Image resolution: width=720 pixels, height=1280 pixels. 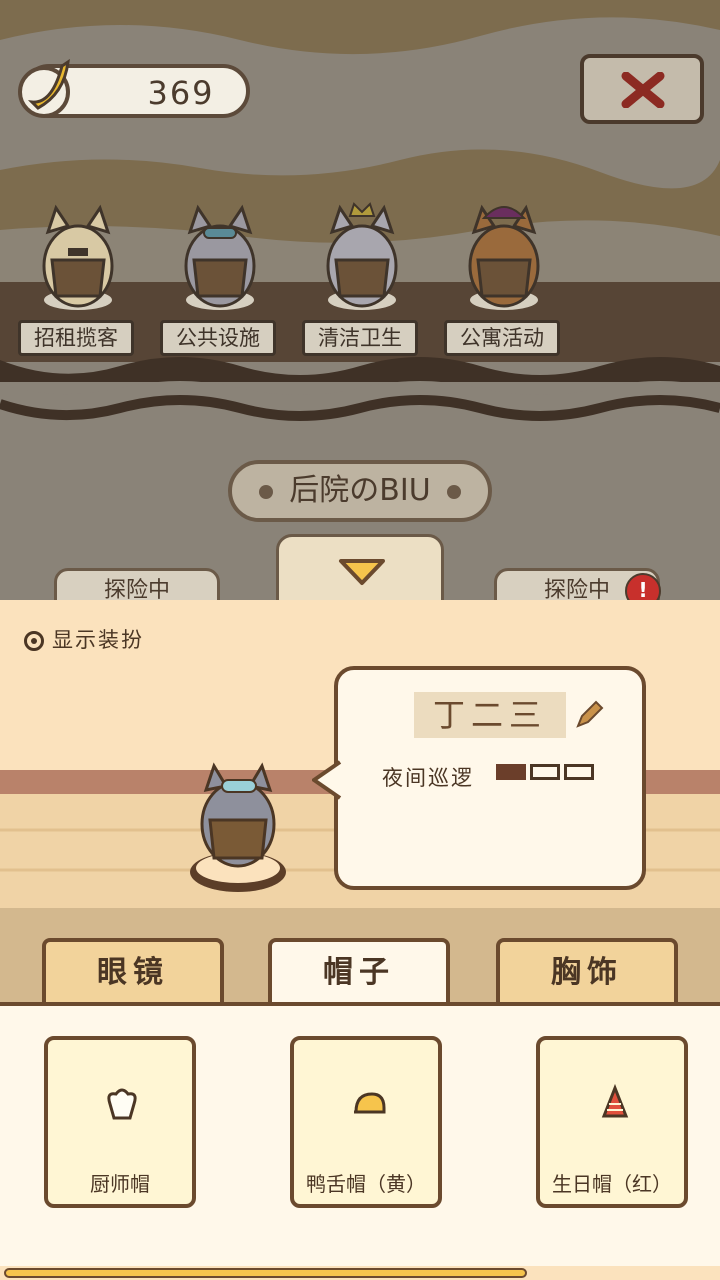 What do you see at coordinates (576, 589) in the screenshot?
I see `explore-status-right-label: 探险中` at bounding box center [576, 589].